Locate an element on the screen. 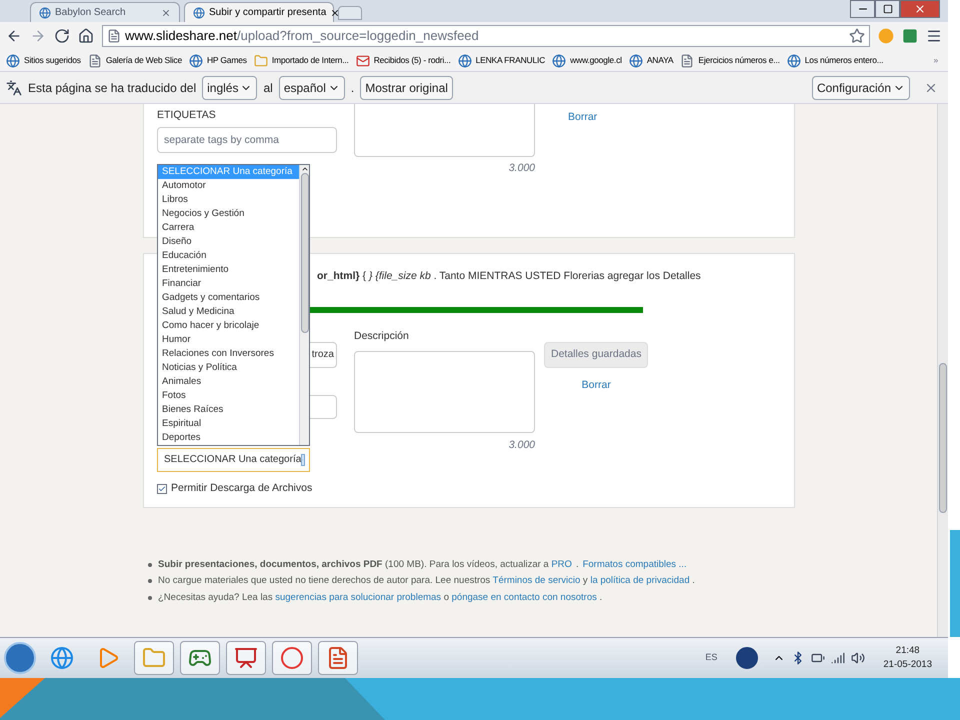 The height and width of the screenshot is (720, 960). info-link: Términos de servicio is located at coordinates (536, 580).